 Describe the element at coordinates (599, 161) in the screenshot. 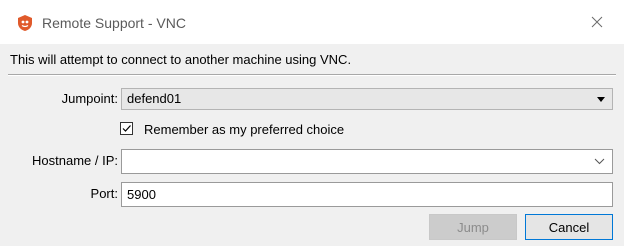

I see `chevron-down-icon` at that location.